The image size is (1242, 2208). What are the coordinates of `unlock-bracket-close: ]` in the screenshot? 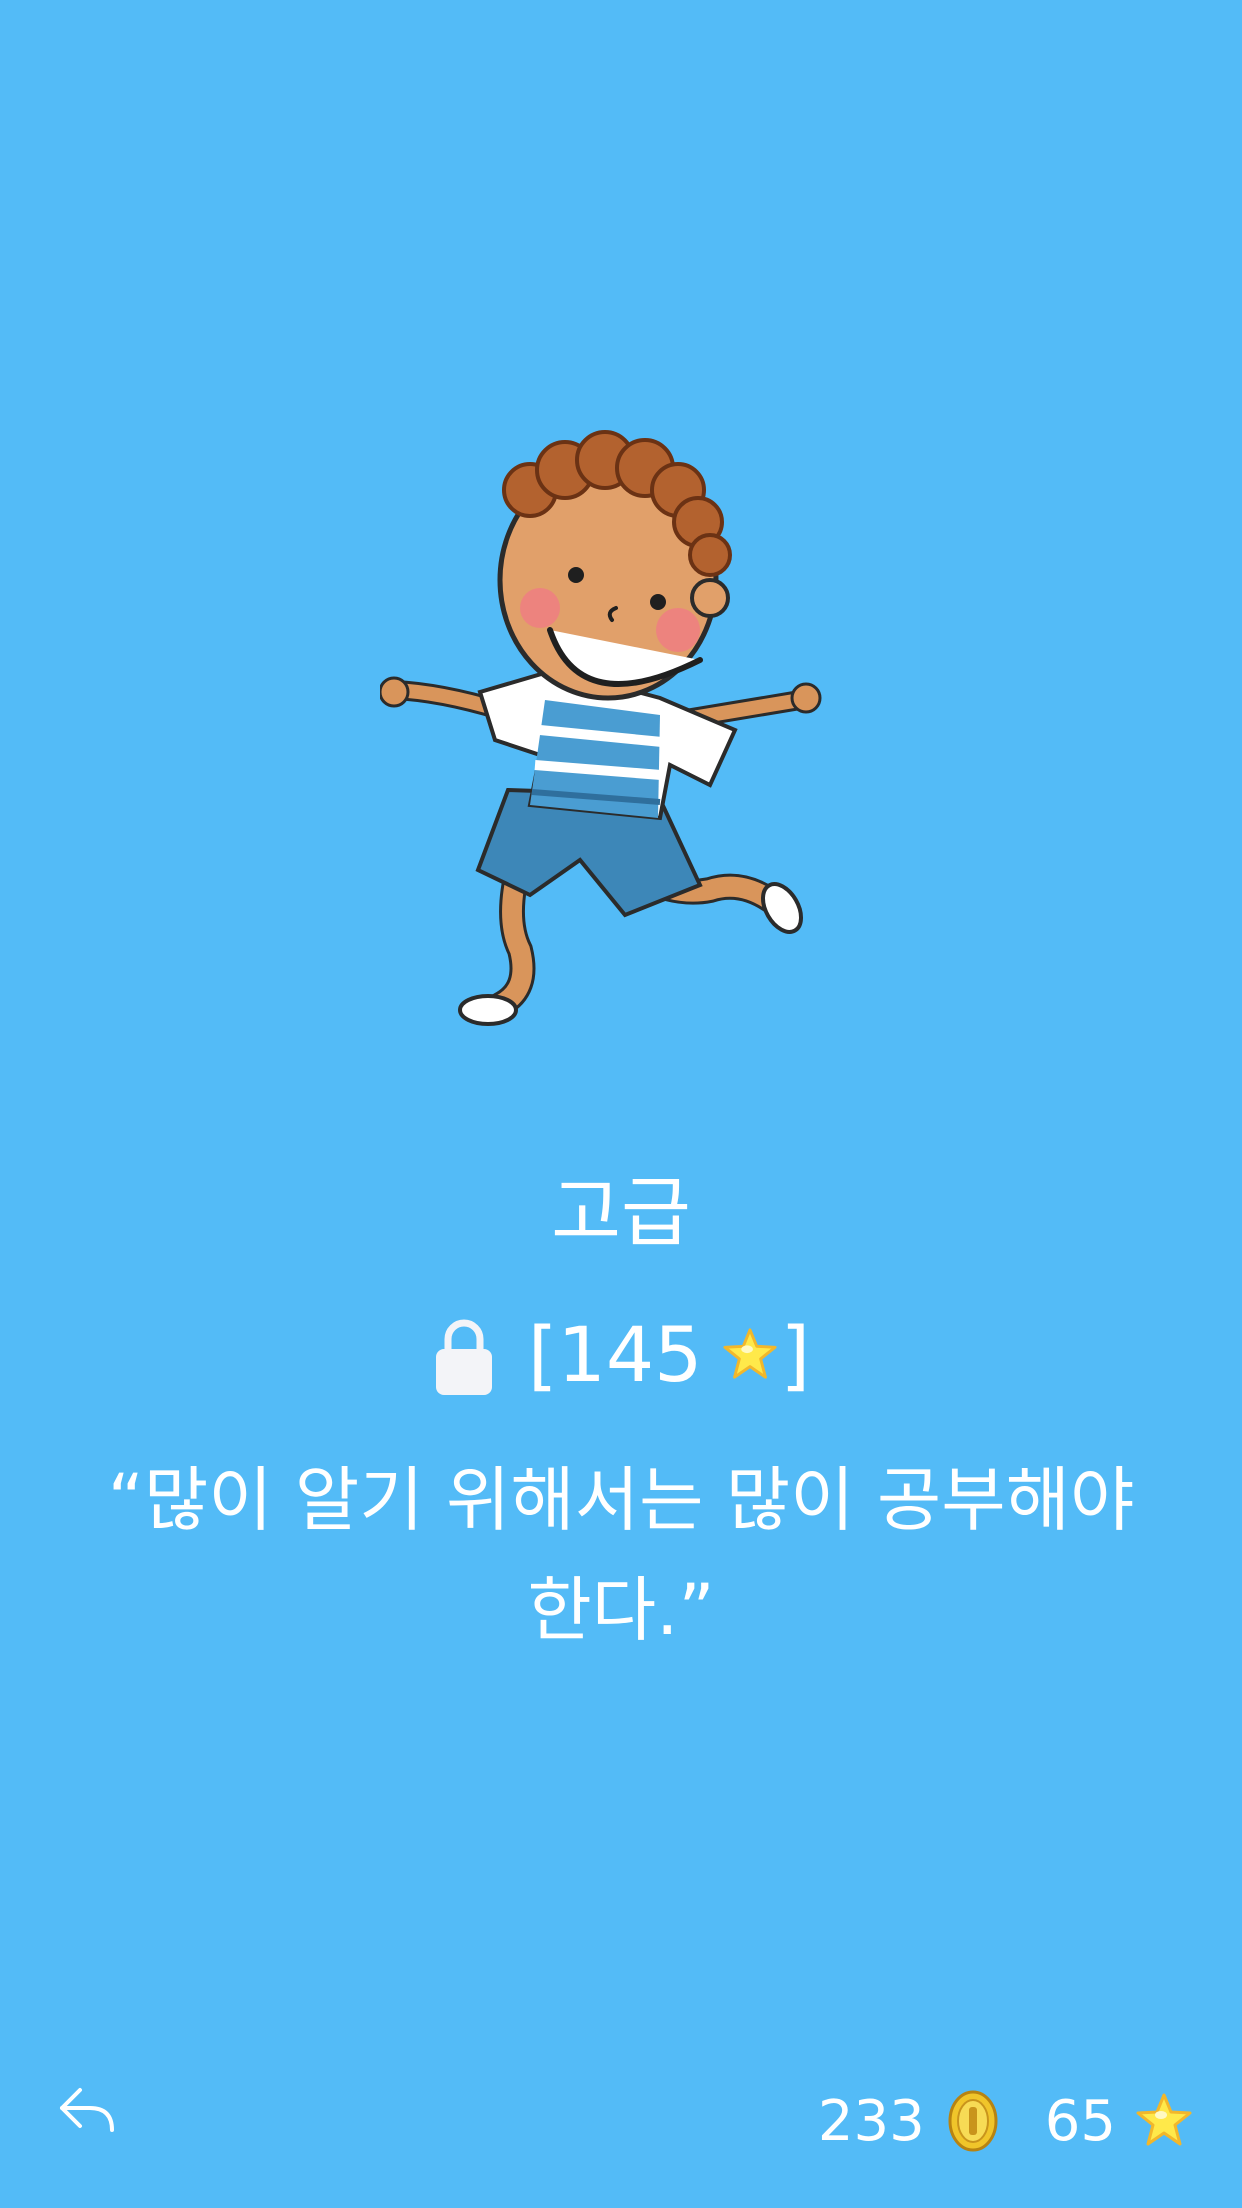 It's located at (795, 1354).